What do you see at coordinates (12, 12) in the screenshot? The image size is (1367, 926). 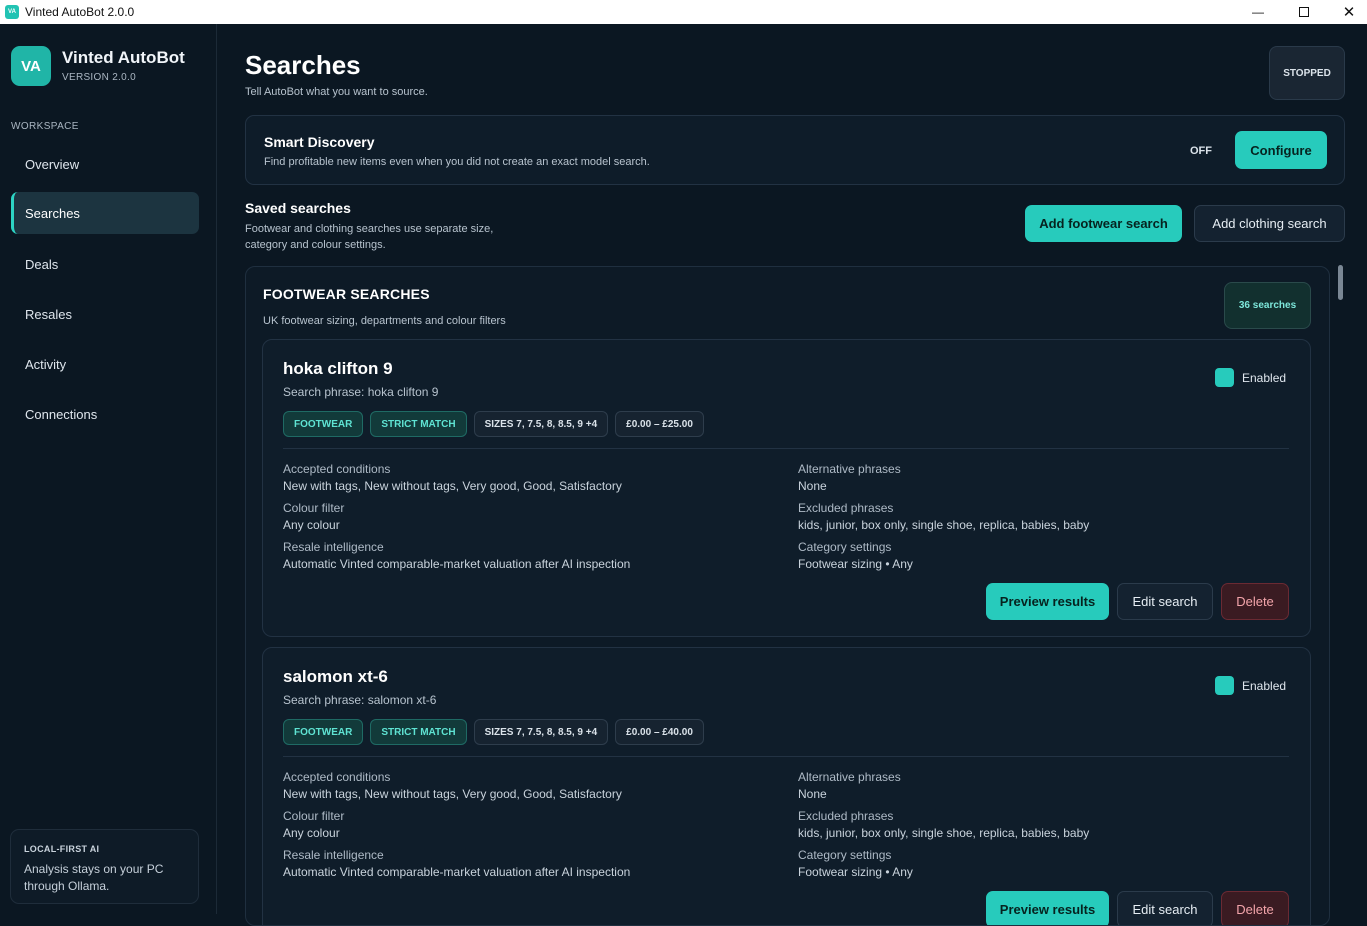 I see `app-icon: VA` at bounding box center [12, 12].